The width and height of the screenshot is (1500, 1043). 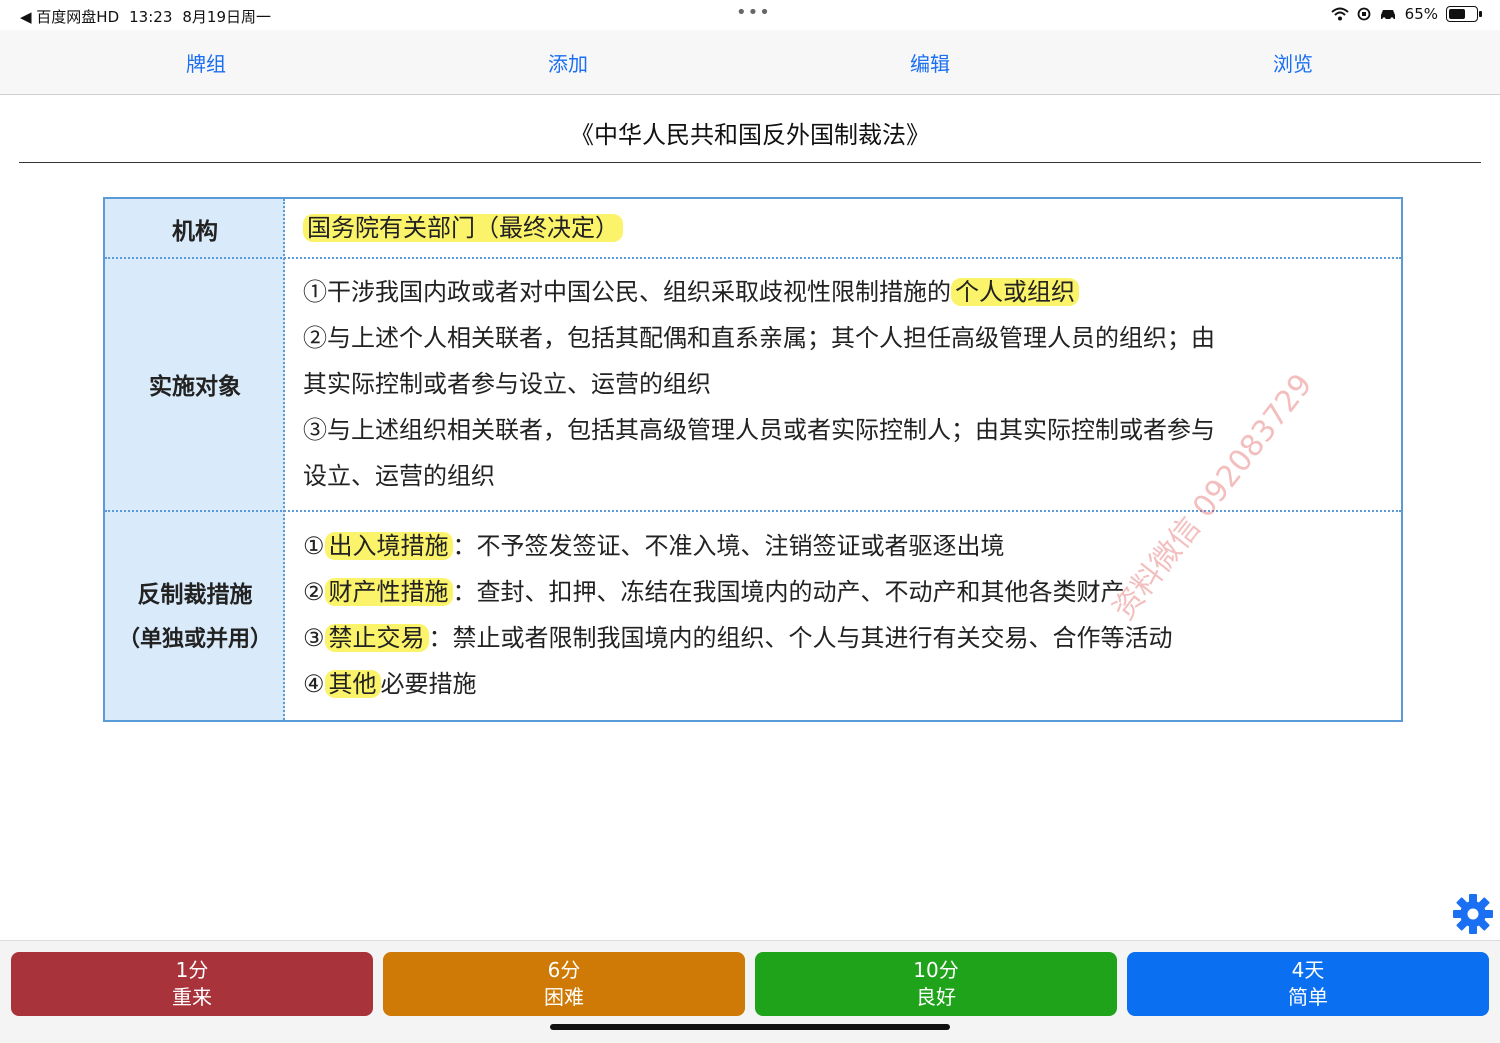 What do you see at coordinates (936, 970) in the screenshot?
I see `good-interval: 10分` at bounding box center [936, 970].